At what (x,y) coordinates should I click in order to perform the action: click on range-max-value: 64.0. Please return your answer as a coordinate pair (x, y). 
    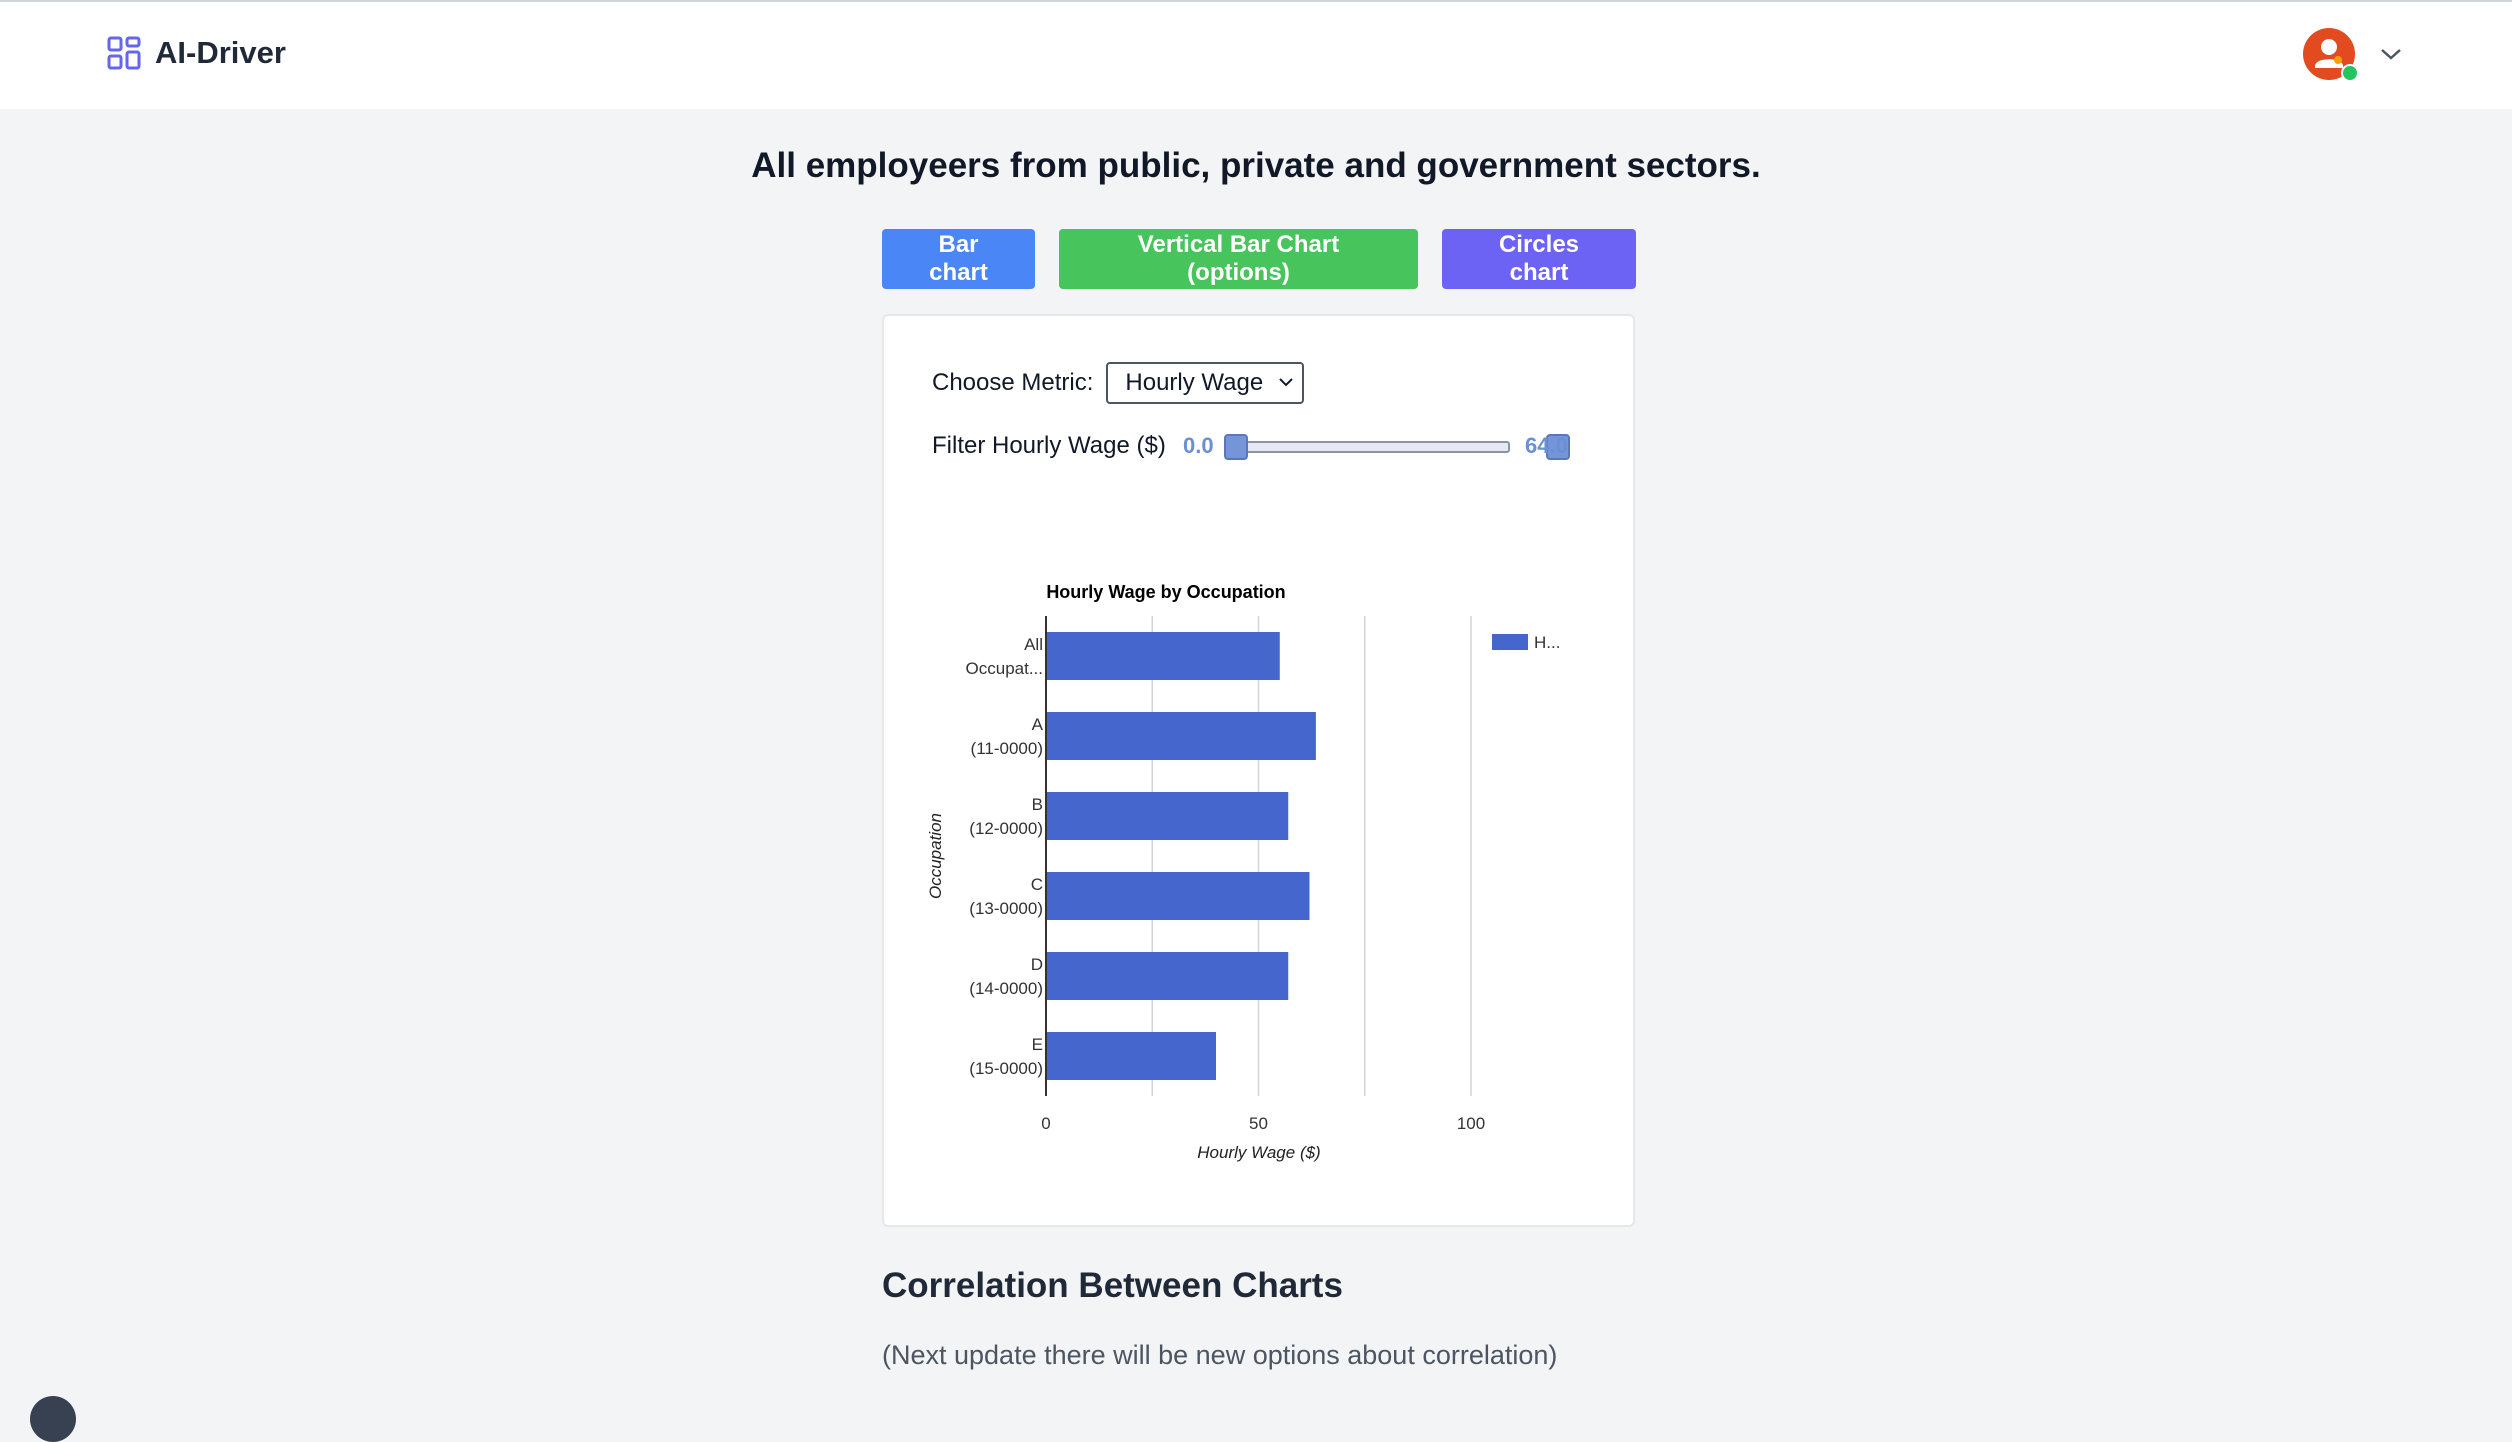
    Looking at the image, I should click on (1546, 445).